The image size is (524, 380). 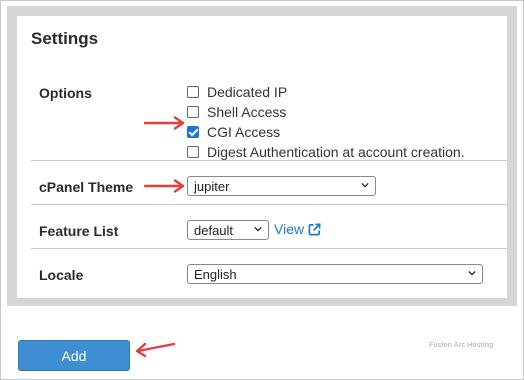 What do you see at coordinates (74, 355) in the screenshot?
I see `add-button: Add` at bounding box center [74, 355].